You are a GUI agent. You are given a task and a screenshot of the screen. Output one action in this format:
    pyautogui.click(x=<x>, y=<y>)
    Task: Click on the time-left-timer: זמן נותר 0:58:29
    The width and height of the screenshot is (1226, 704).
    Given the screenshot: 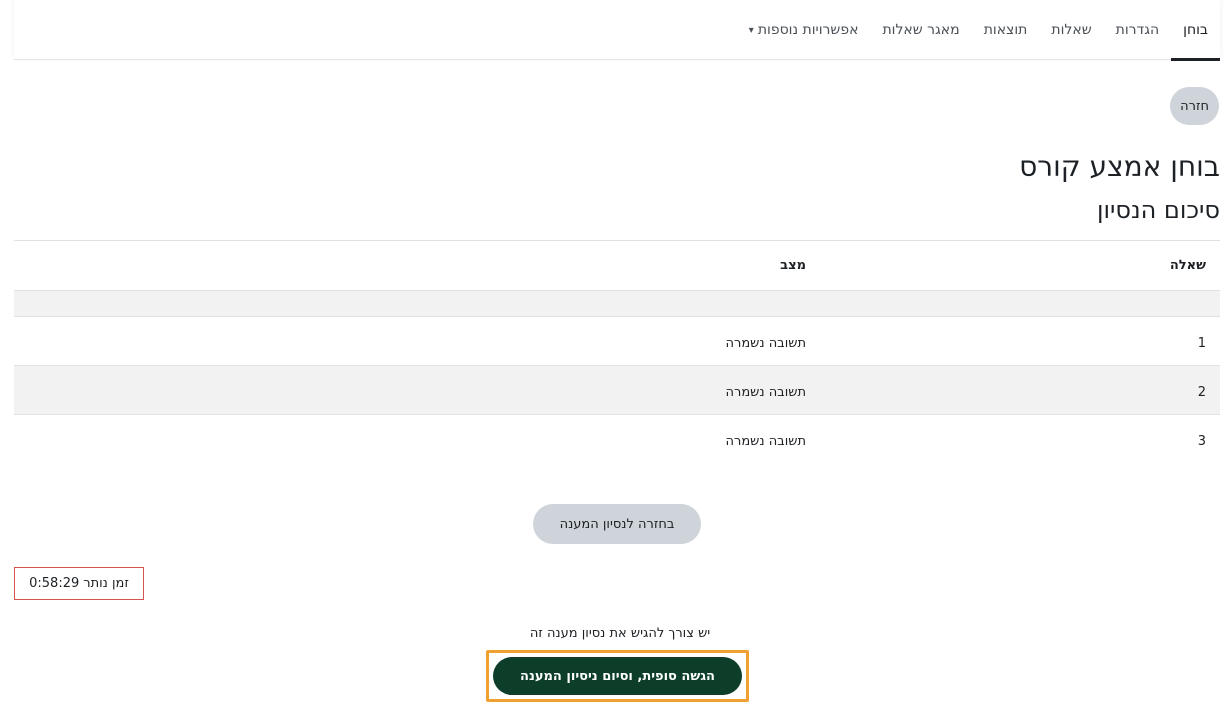 What is the action you would take?
    pyautogui.click(x=79, y=583)
    